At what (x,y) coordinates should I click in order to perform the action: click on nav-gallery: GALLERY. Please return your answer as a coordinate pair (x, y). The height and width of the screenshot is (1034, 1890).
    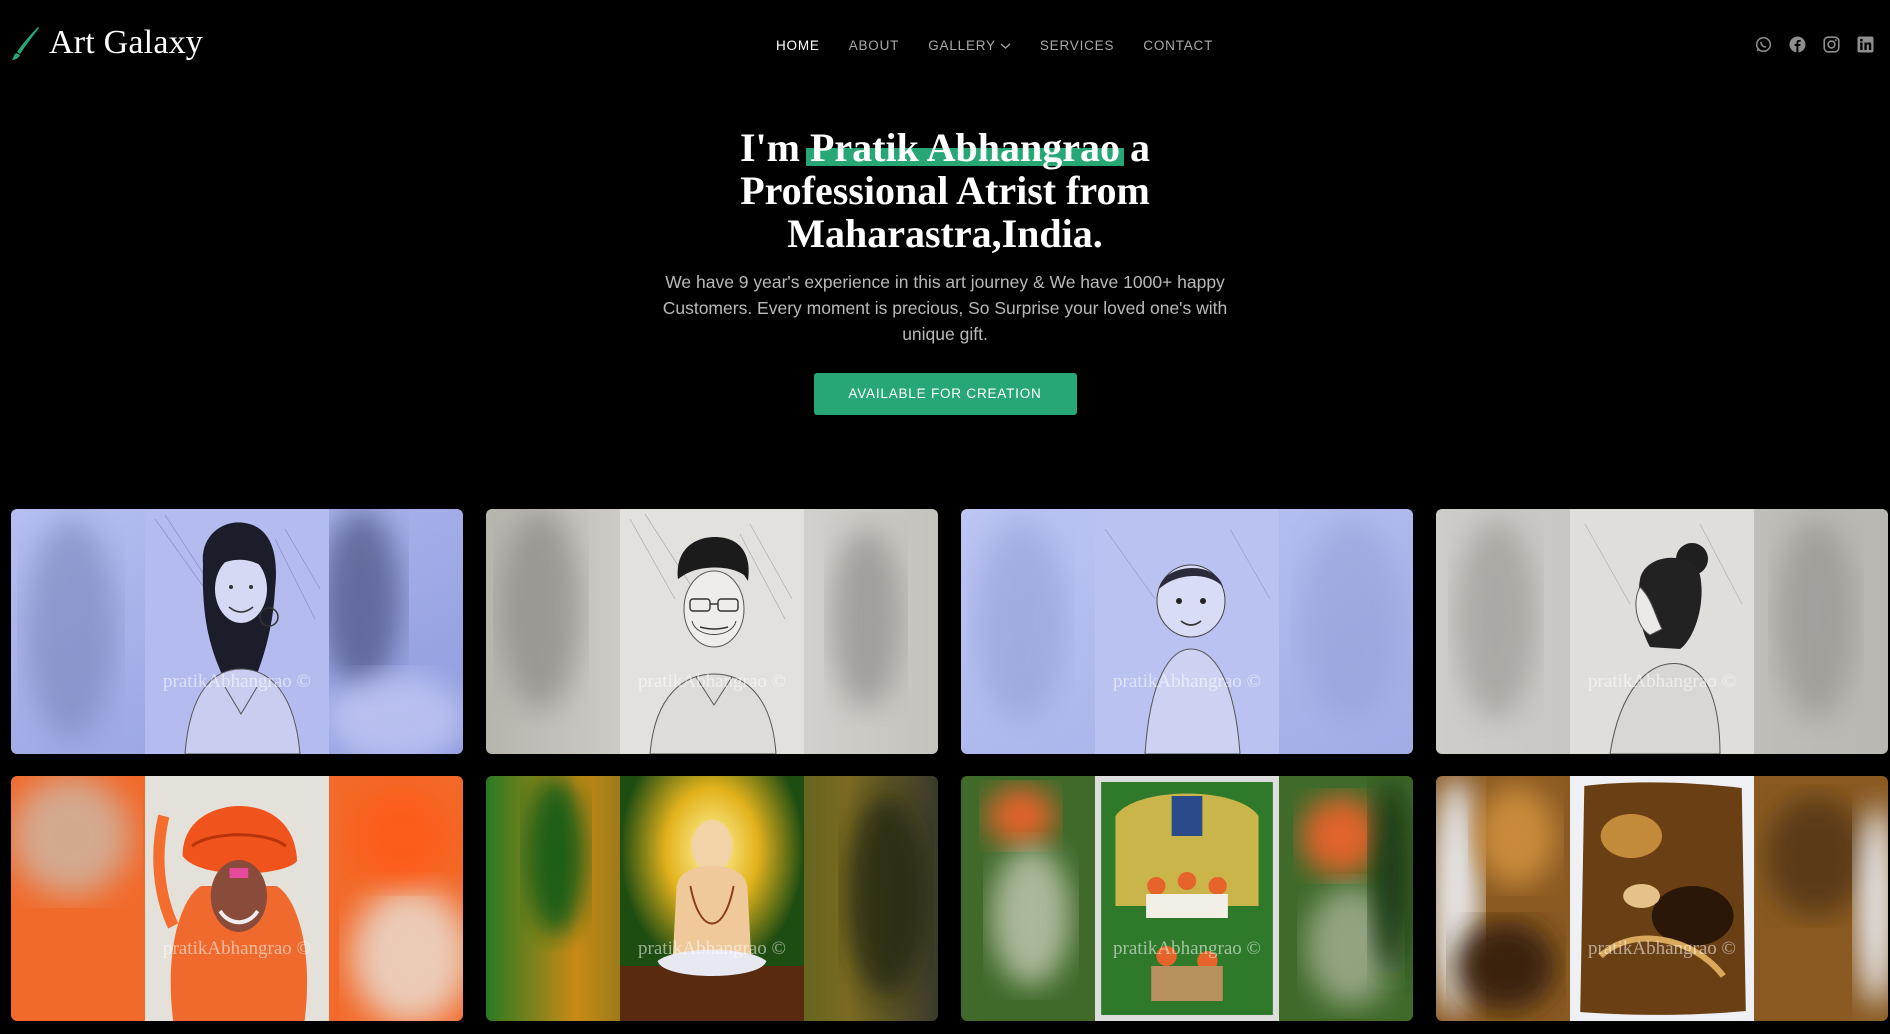
    Looking at the image, I should click on (969, 45).